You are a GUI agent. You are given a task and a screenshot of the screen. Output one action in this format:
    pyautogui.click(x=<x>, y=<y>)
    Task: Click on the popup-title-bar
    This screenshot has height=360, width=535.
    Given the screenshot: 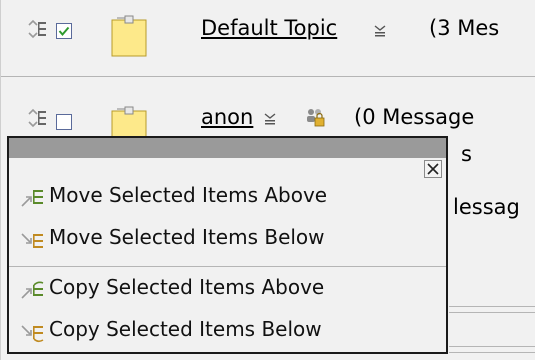 What is the action you would take?
    pyautogui.click(x=227, y=148)
    